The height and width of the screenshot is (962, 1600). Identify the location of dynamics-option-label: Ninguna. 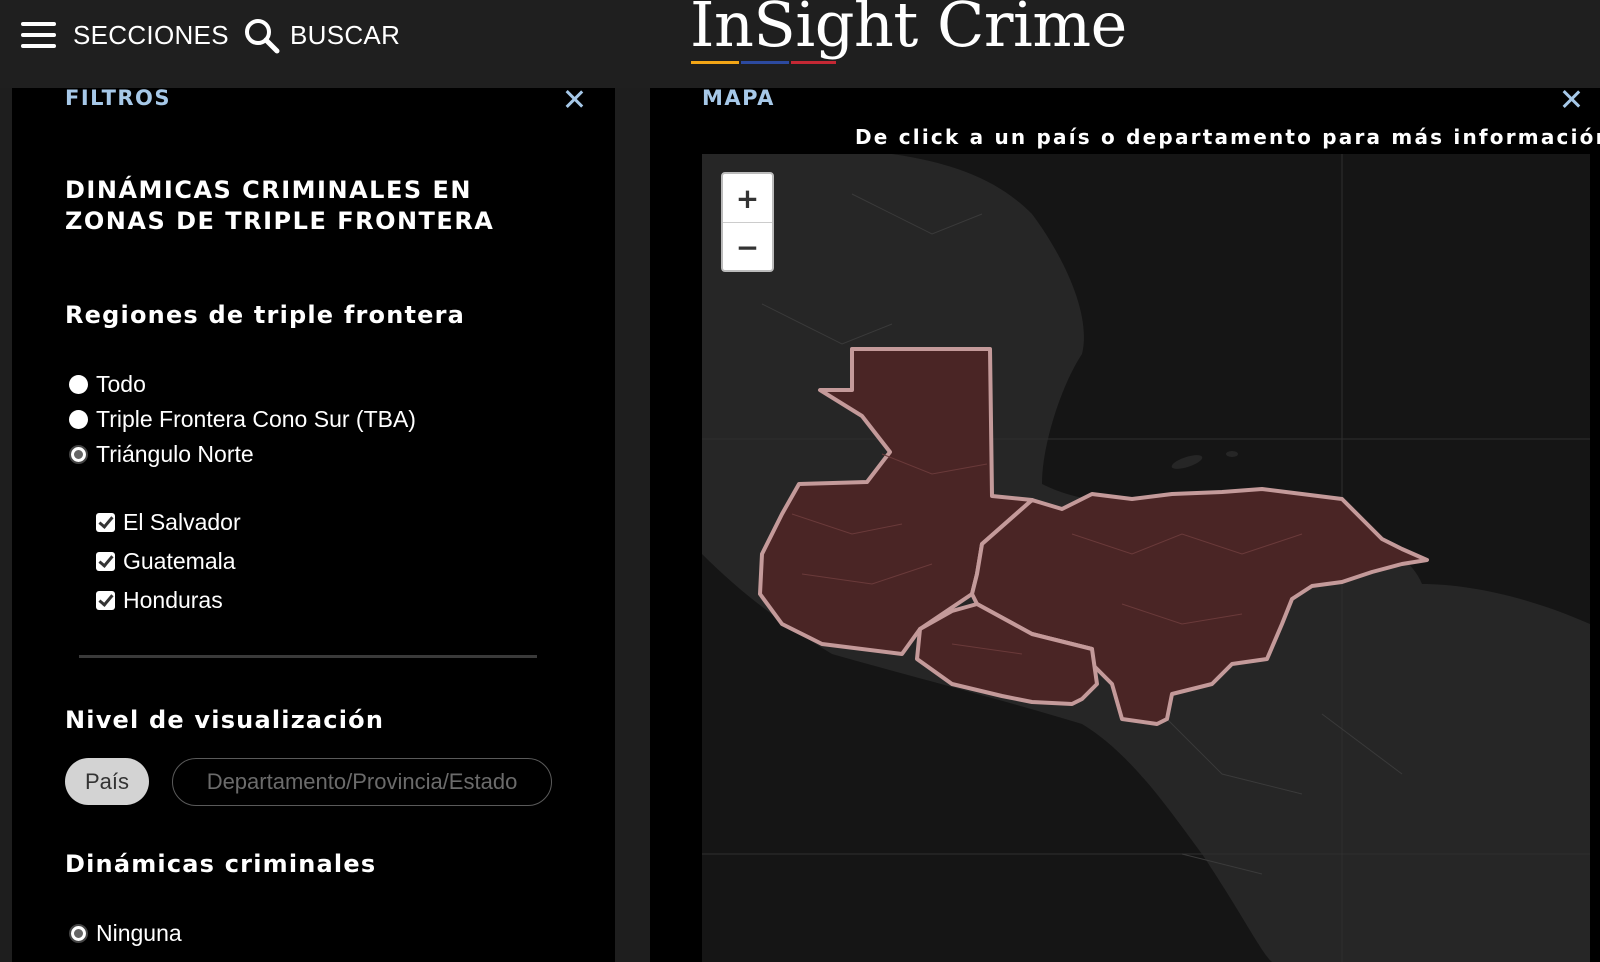
(139, 933).